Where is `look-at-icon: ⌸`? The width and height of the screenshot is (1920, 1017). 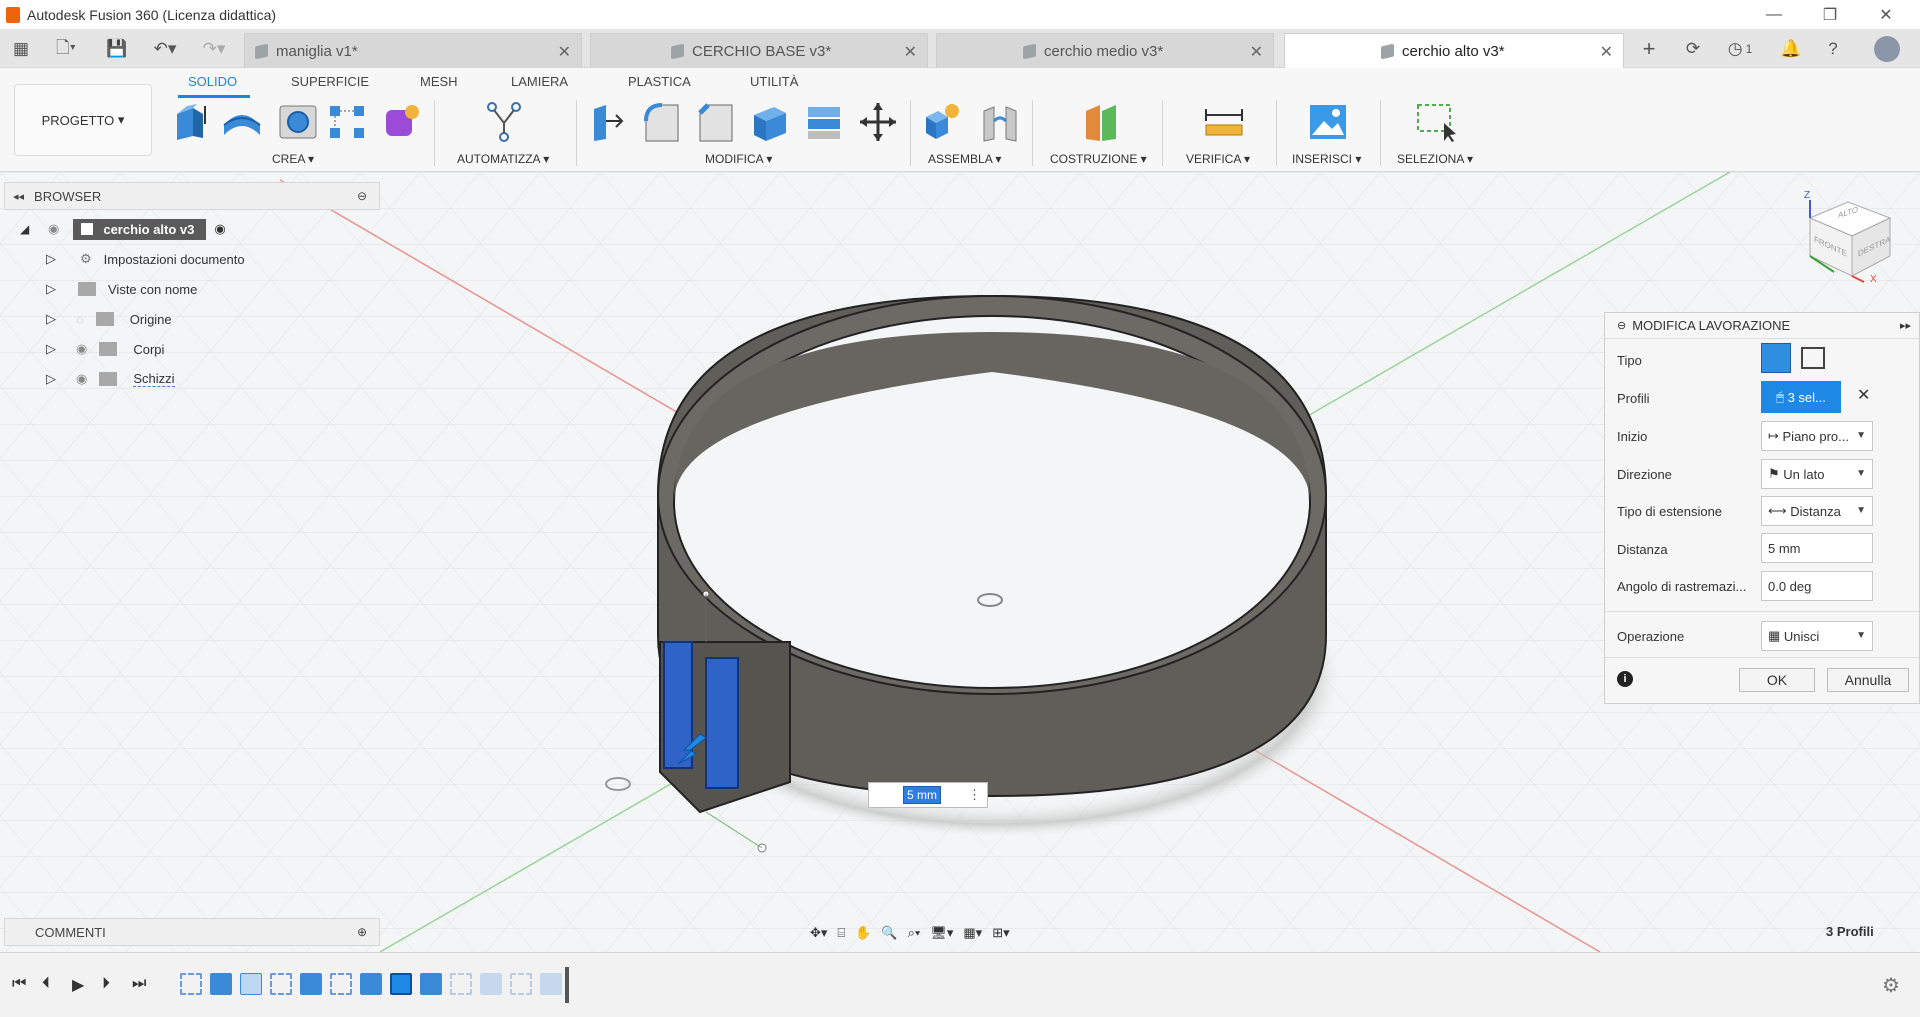 look-at-icon: ⌸ is located at coordinates (841, 933).